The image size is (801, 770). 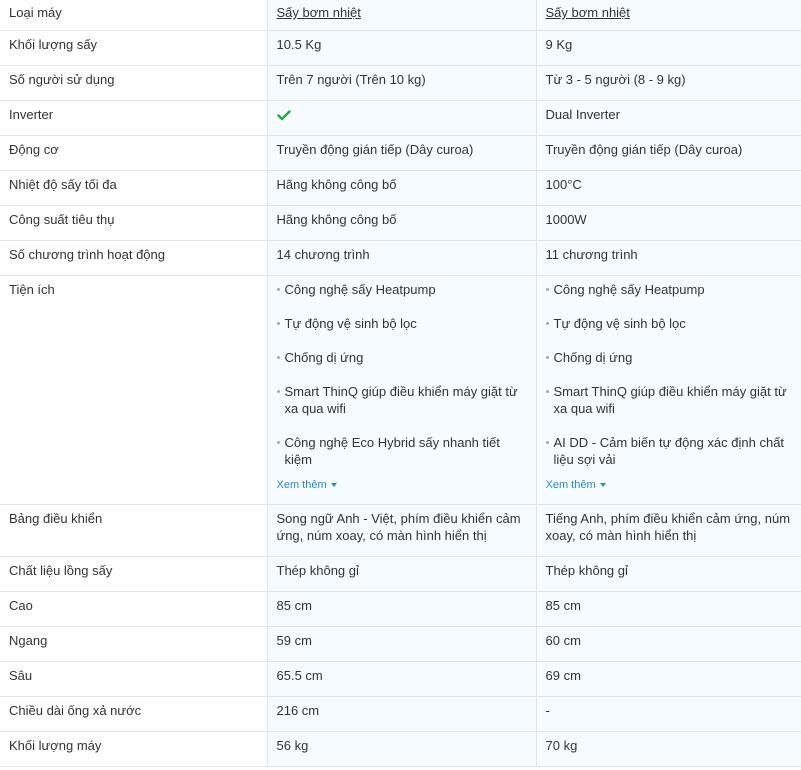 I want to click on value-b: 1000W, so click(x=668, y=223).